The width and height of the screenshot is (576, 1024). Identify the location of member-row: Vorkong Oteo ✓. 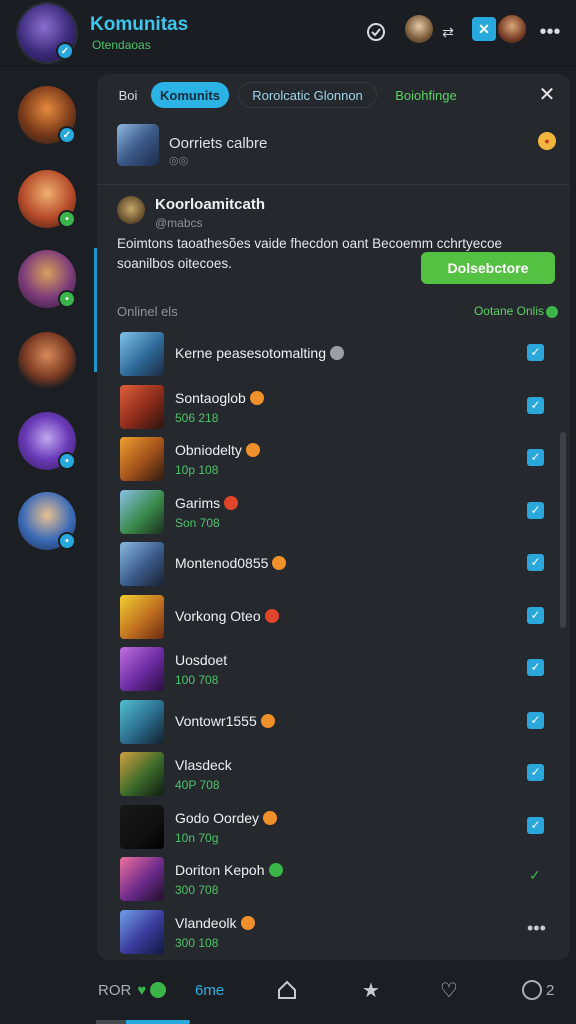
(333, 617).